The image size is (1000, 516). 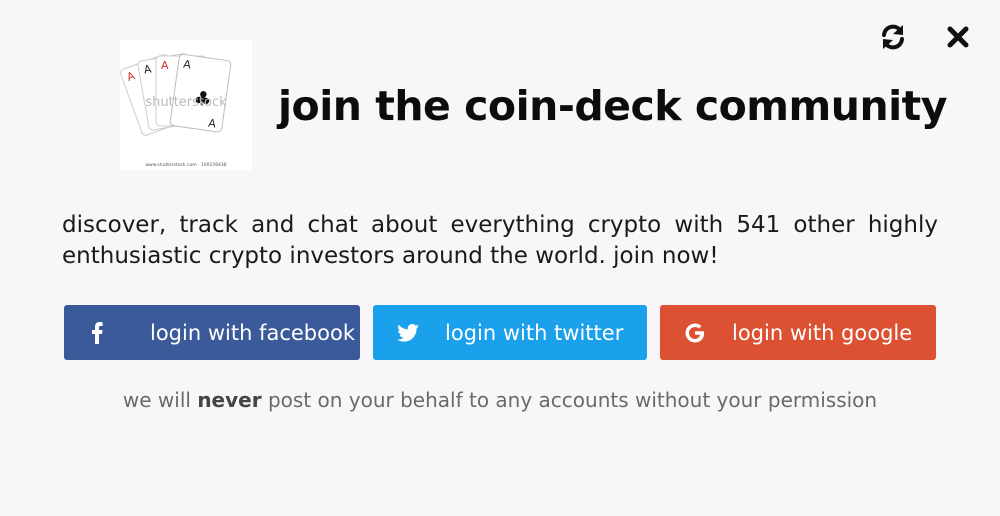 What do you see at coordinates (893, 37) in the screenshot?
I see `refresh-icon` at bounding box center [893, 37].